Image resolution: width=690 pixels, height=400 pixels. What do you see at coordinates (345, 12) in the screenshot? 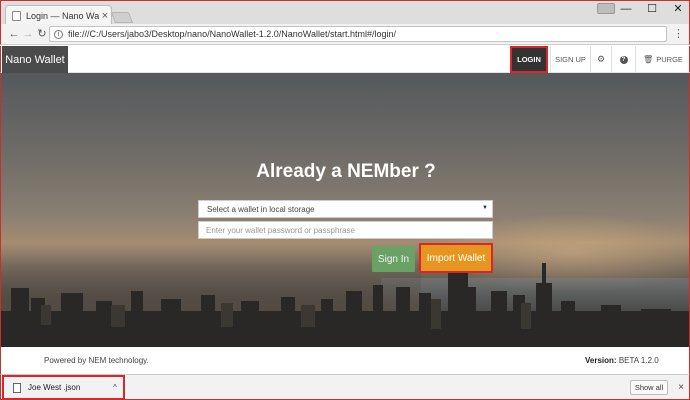
I see `browser-titlebar: Login — Nano Wallet × — ☐ ✕` at bounding box center [345, 12].